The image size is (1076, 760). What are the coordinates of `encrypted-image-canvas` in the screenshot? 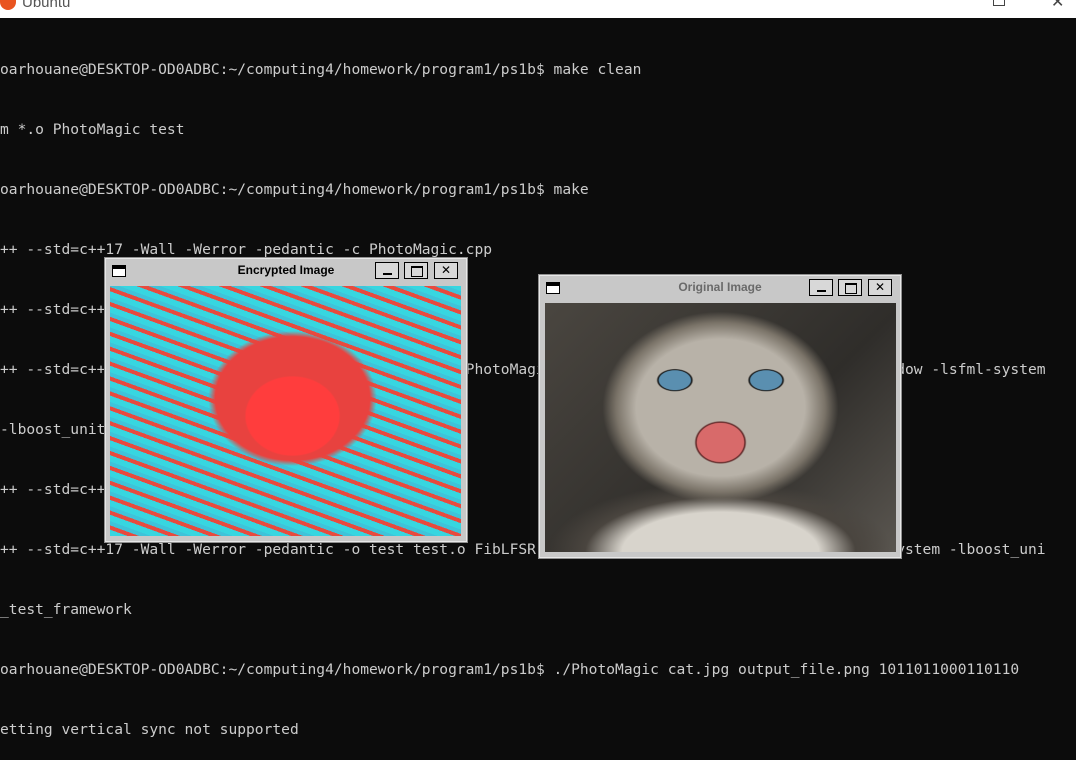 It's located at (285, 411).